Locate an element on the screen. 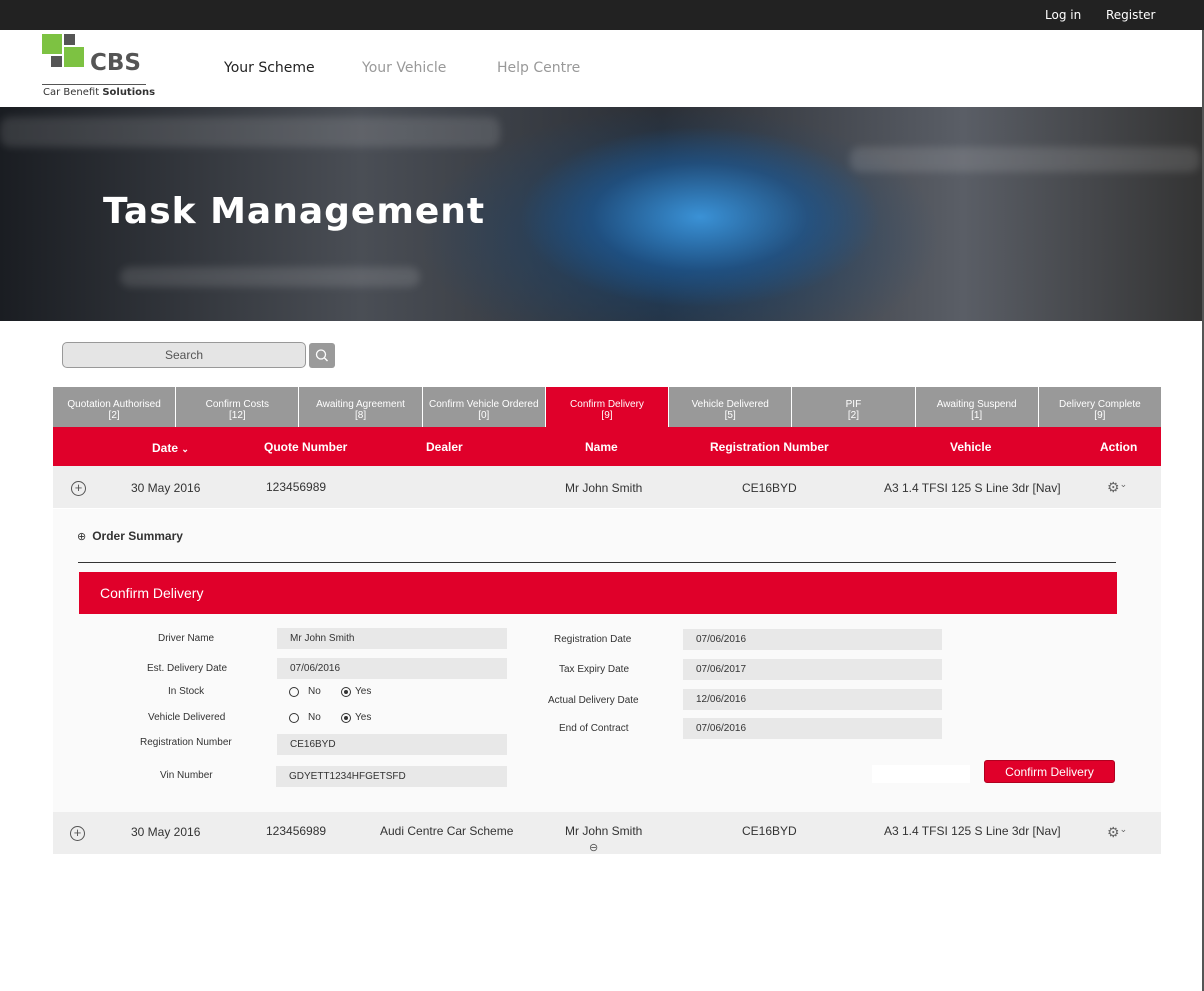 The width and height of the screenshot is (1204, 991). registration-date-label: Registration Date is located at coordinates (593, 639).